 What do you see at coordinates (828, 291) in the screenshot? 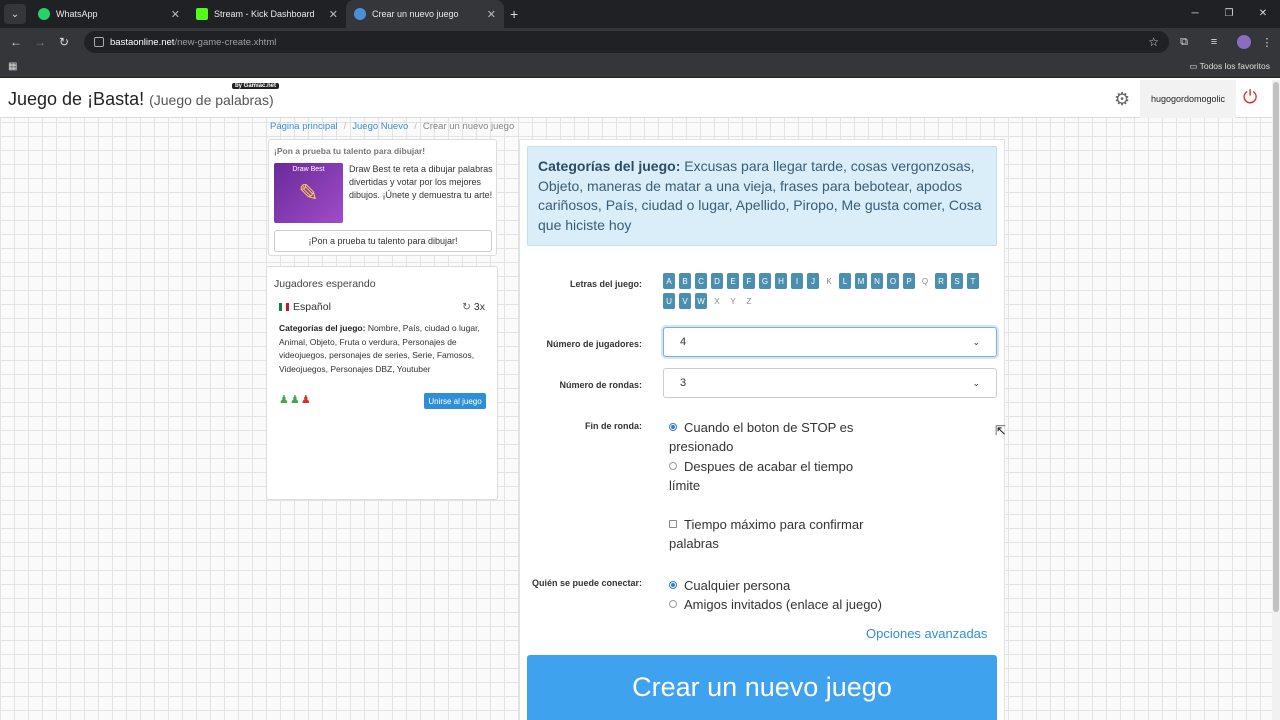
I see `letters-grid: ABCDEFGHIJKLMNOPQRST UVWXYZ` at bounding box center [828, 291].